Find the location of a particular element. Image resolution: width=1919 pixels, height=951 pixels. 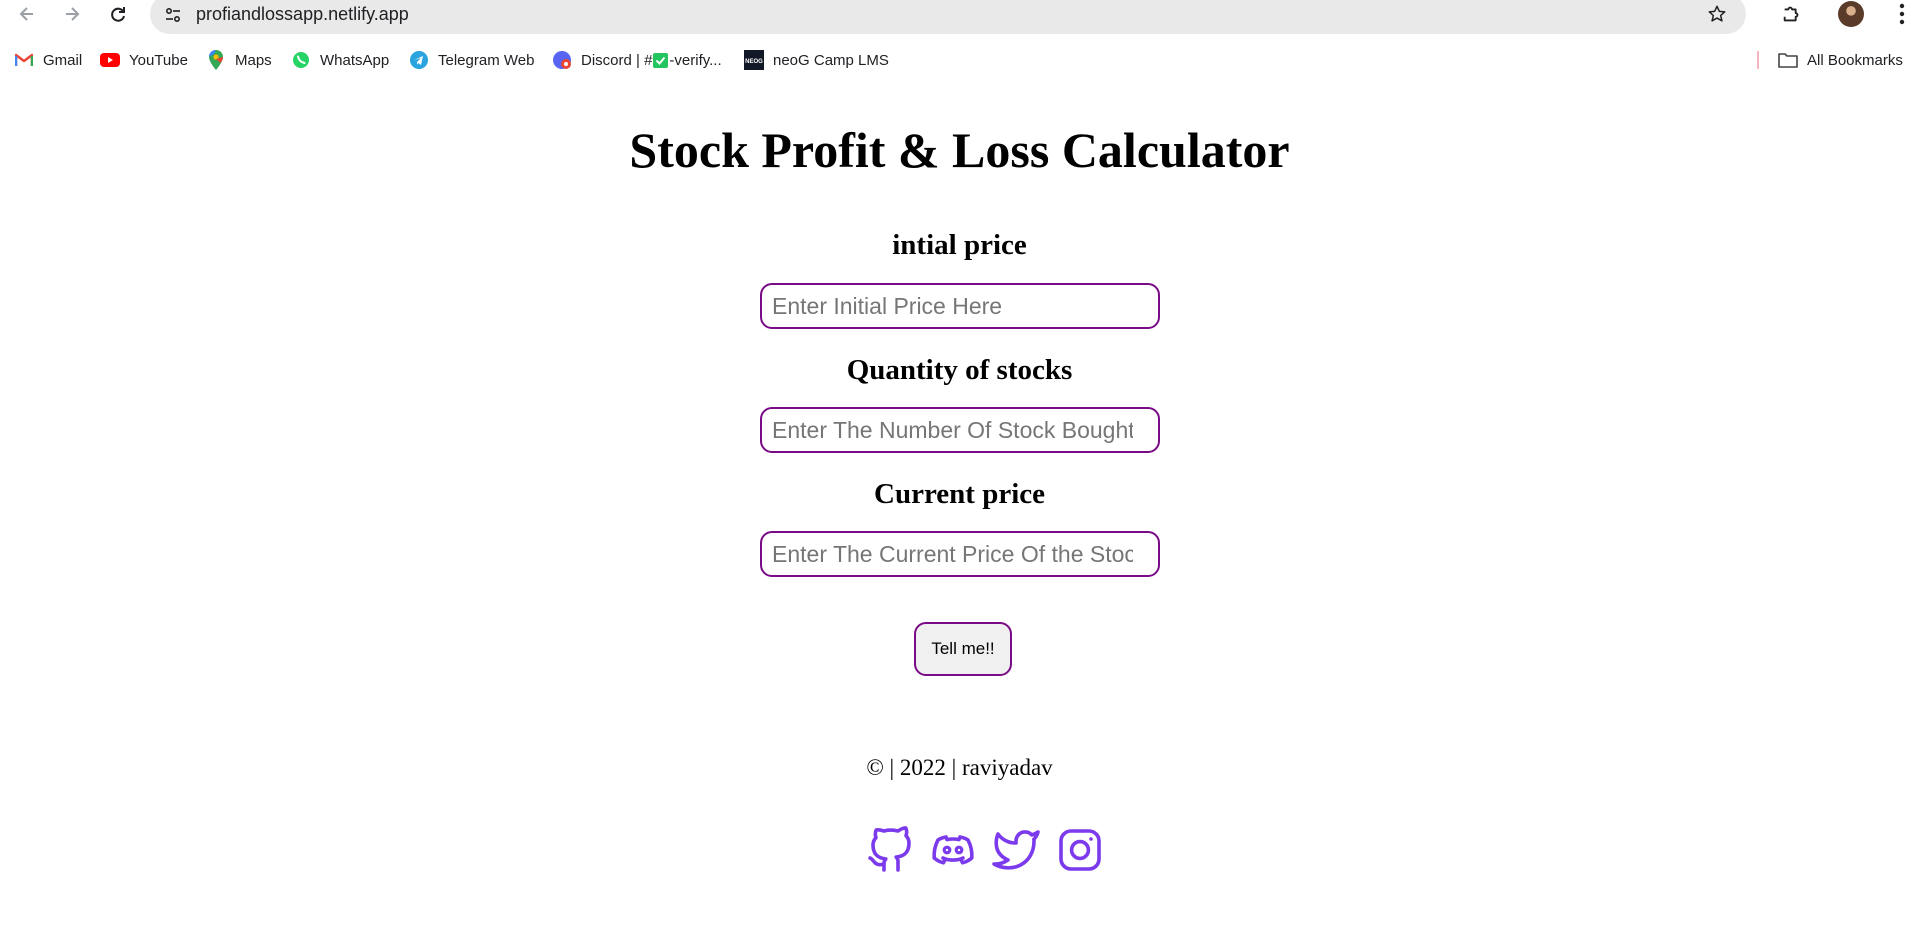

discord-link is located at coordinates (953, 850).